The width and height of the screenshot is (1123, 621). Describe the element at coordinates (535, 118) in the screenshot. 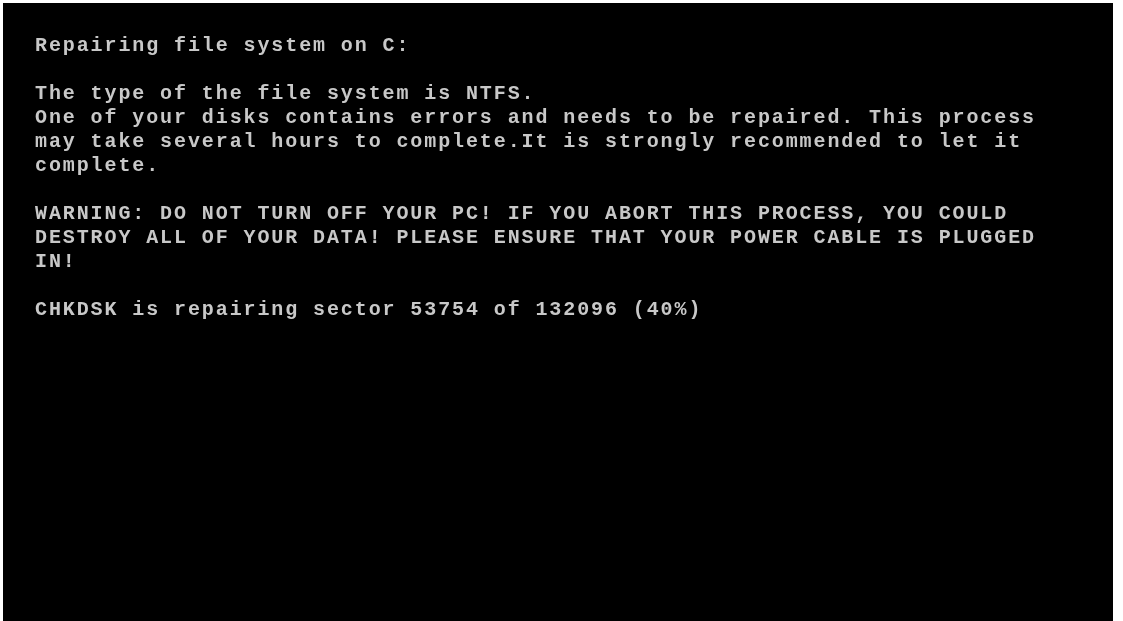

I see `console-line: One of your disks contains errors and needs to be repaired. This process` at that location.